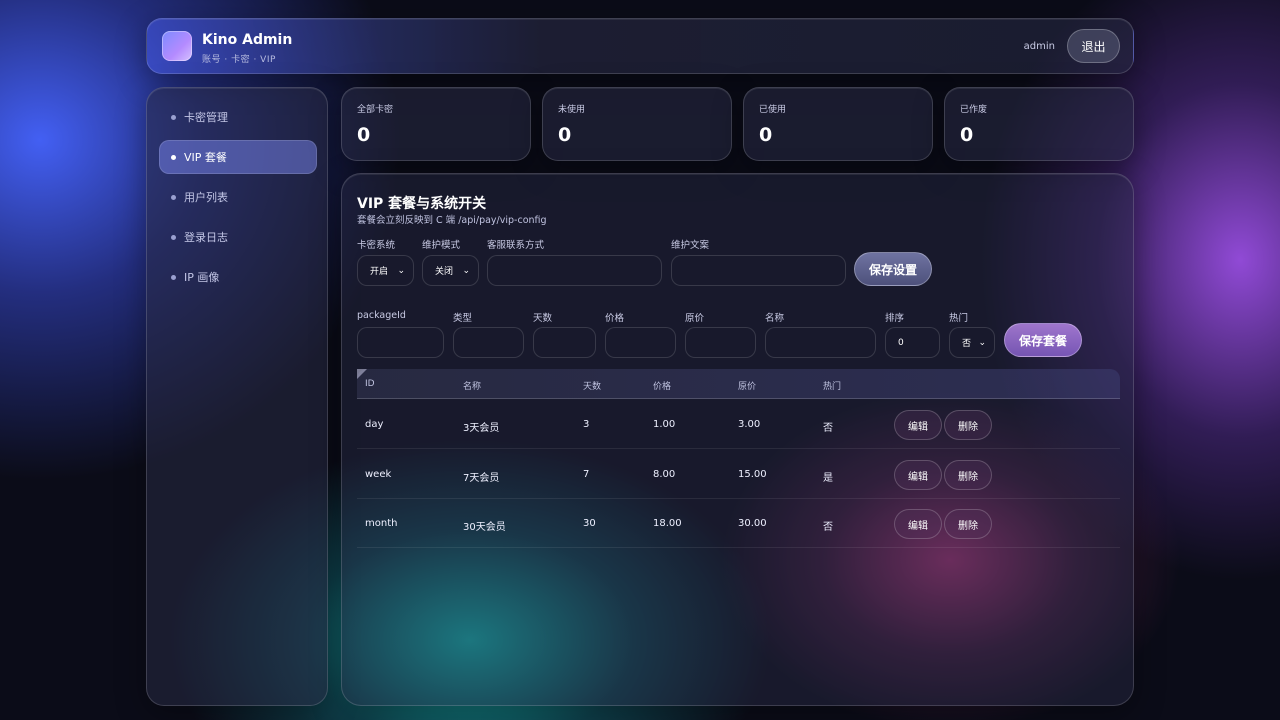 This screenshot has width=1280, height=720. I want to click on contact-label: 客服联系方式, so click(516, 245).